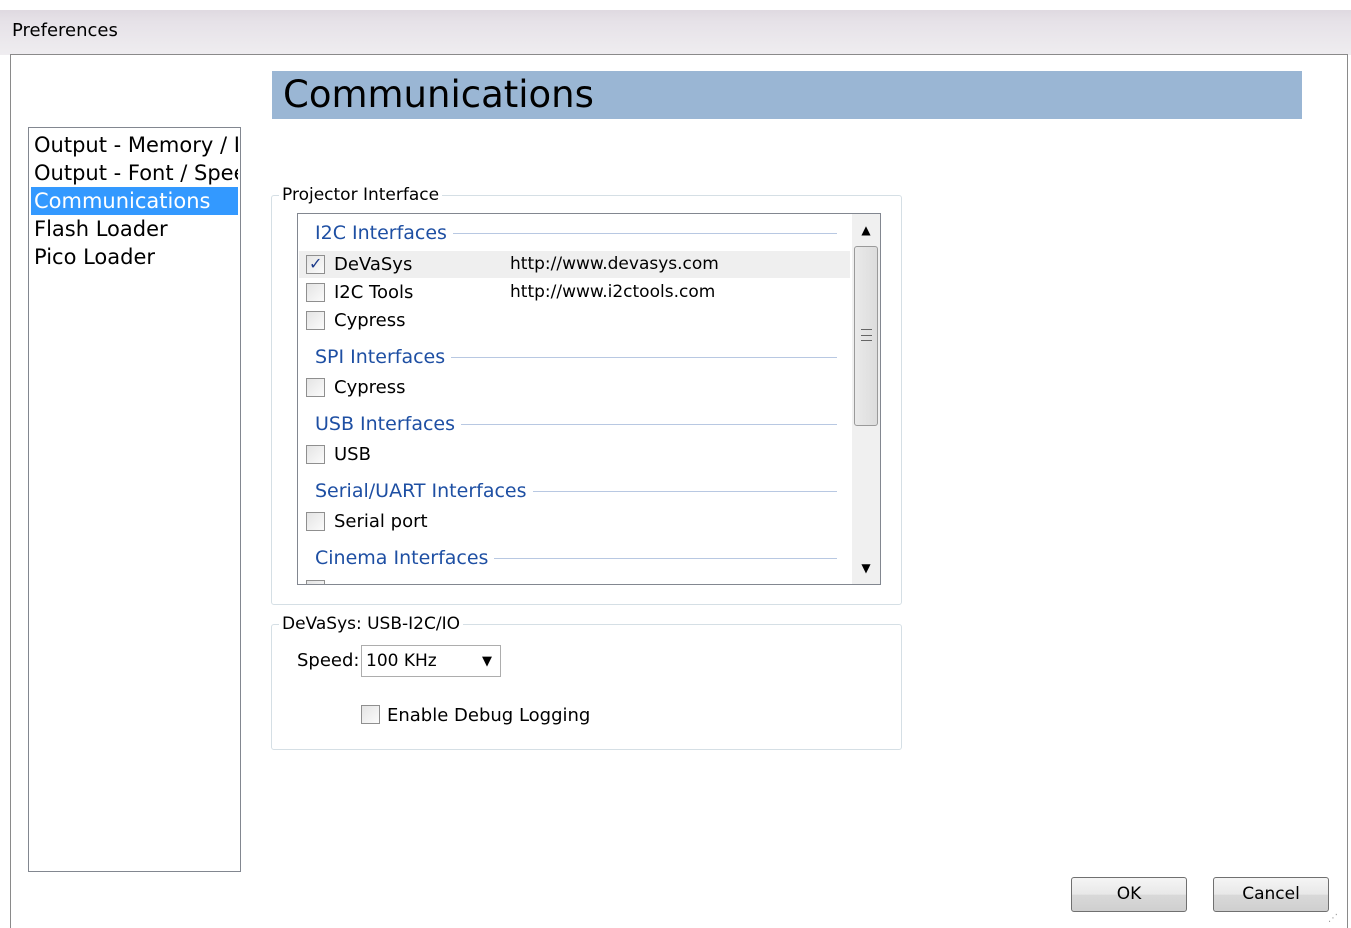  Describe the element at coordinates (384, 233) in the screenshot. I see `section-label: I2C Interfaces` at that location.